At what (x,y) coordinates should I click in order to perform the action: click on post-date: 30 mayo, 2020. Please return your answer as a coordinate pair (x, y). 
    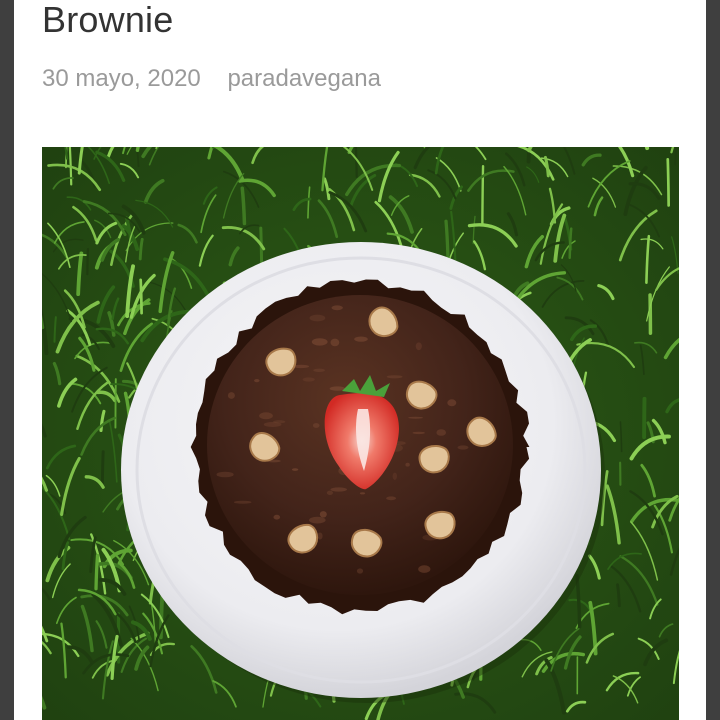
    Looking at the image, I should click on (121, 78).